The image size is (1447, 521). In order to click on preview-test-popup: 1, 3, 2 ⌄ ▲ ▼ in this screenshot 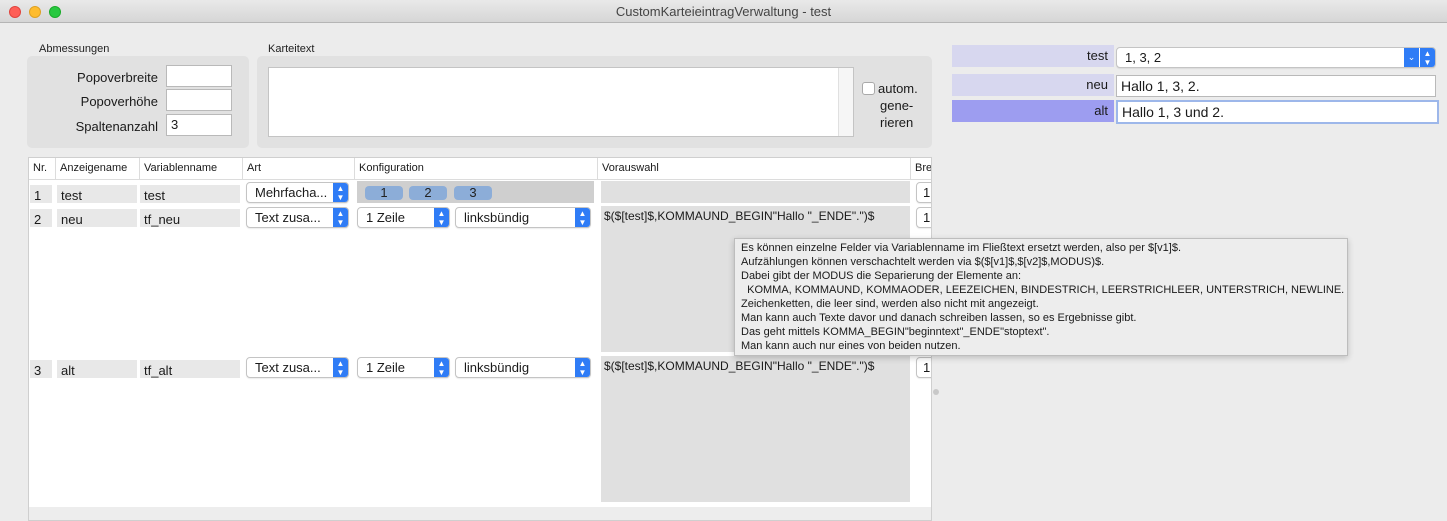, I will do `click(1276, 57)`.